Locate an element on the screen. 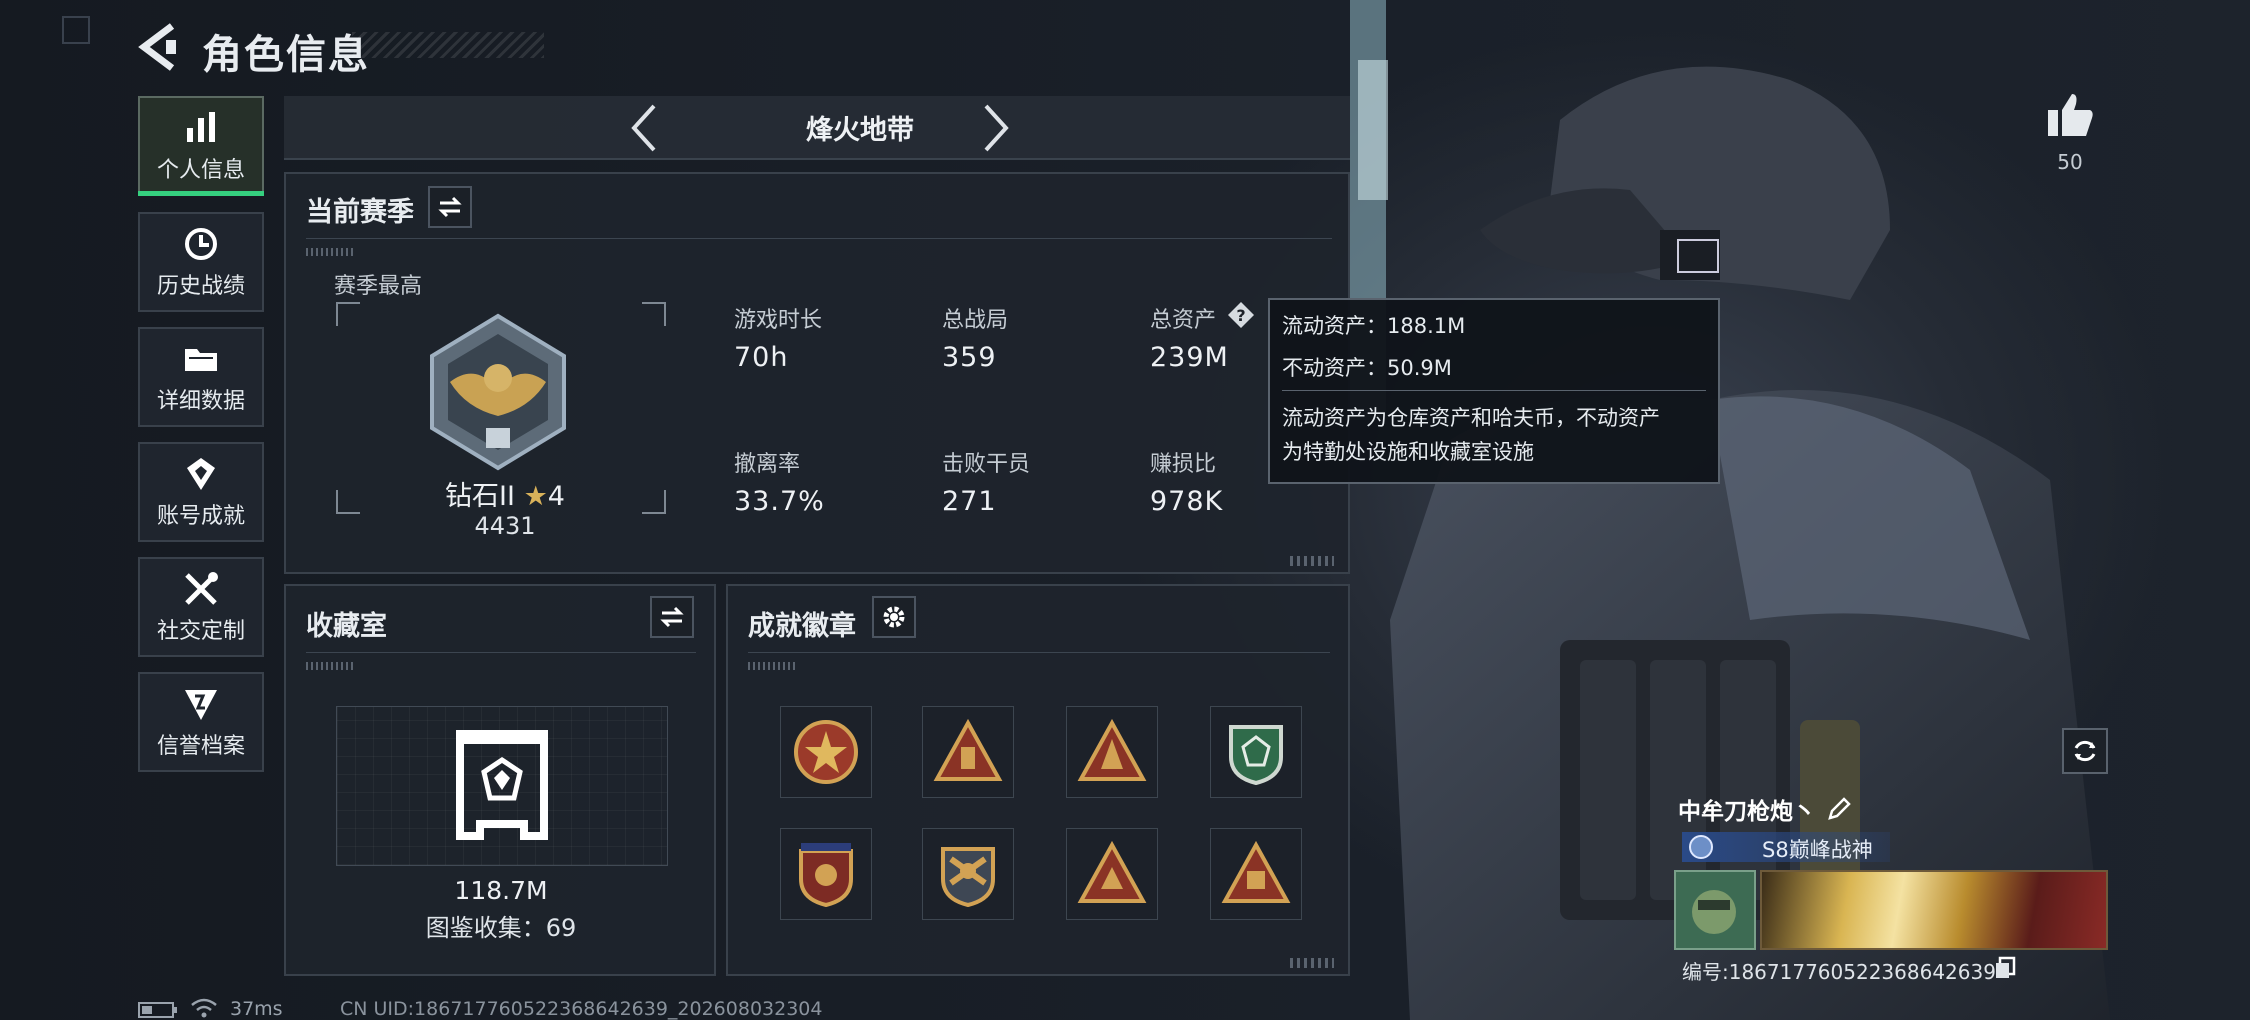 This screenshot has width=2250, height=1020. star-icon: ★ is located at coordinates (535, 496).